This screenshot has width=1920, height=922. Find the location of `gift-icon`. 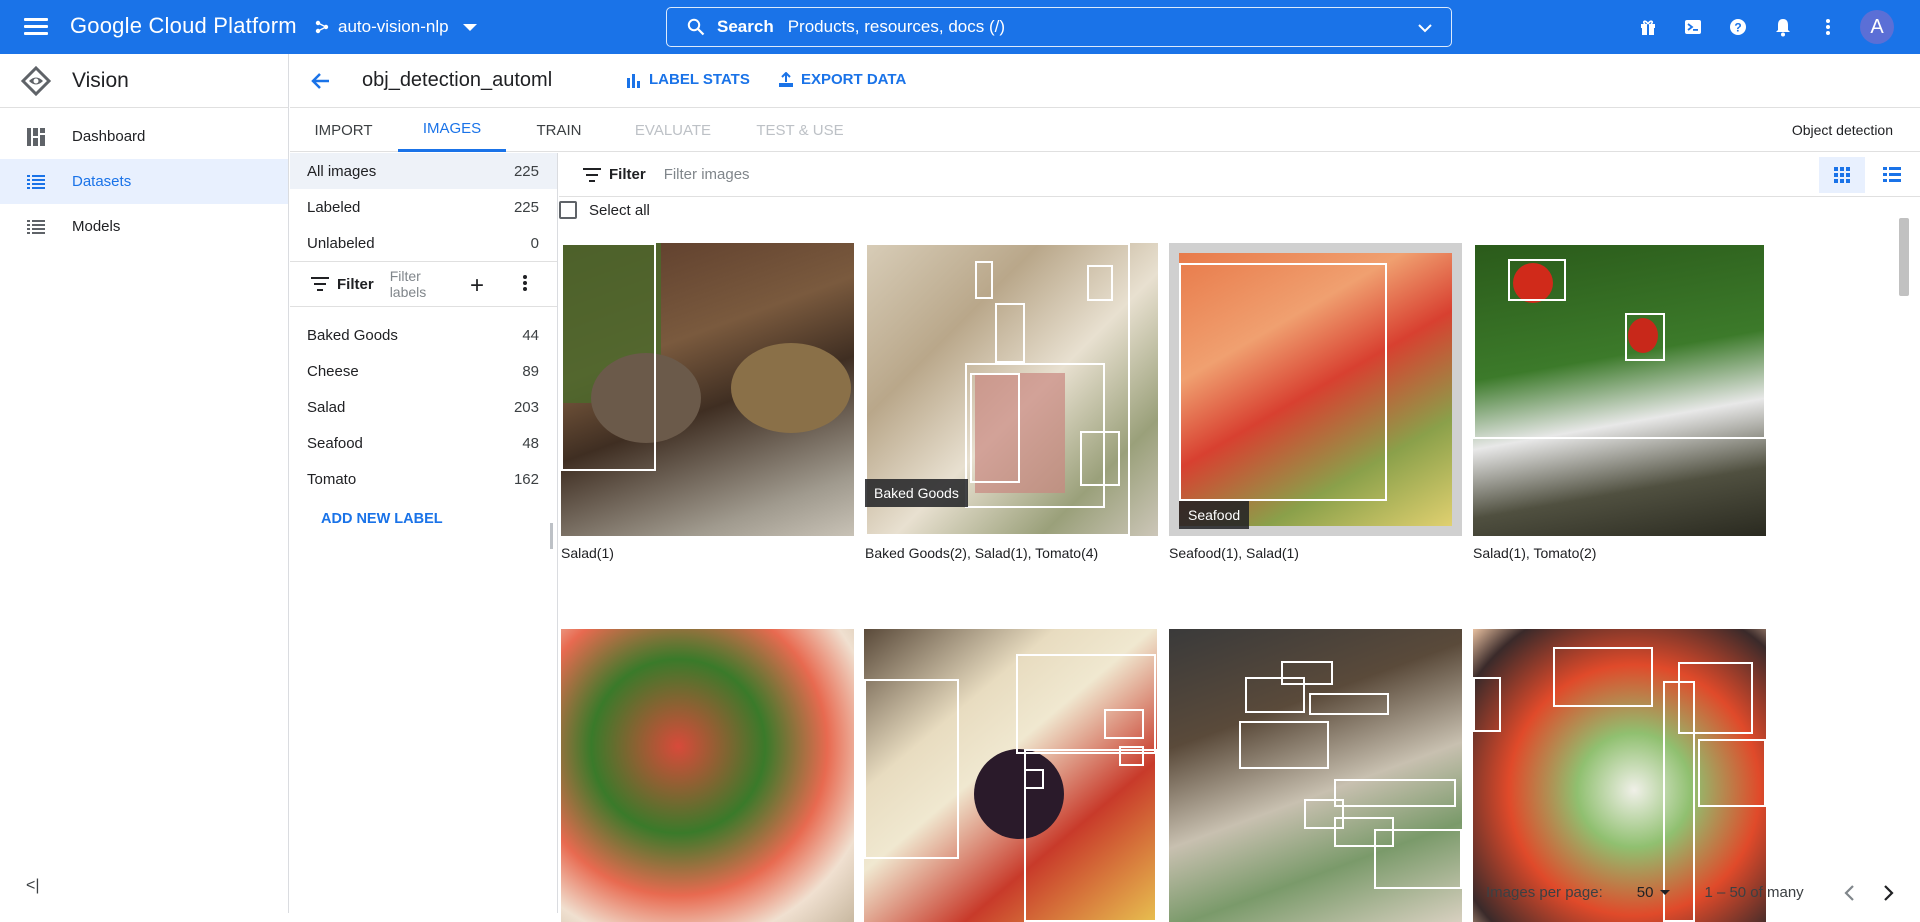

gift-icon is located at coordinates (1647, 27).